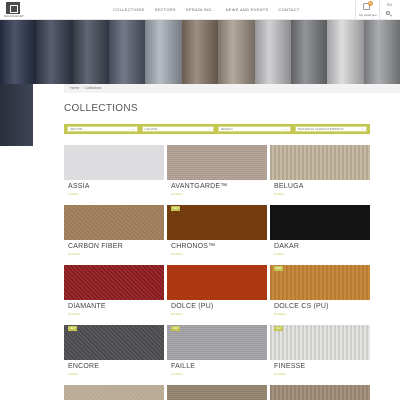  What do you see at coordinates (74, 88) in the screenshot?
I see `breadcrumb-home: Home` at bounding box center [74, 88].